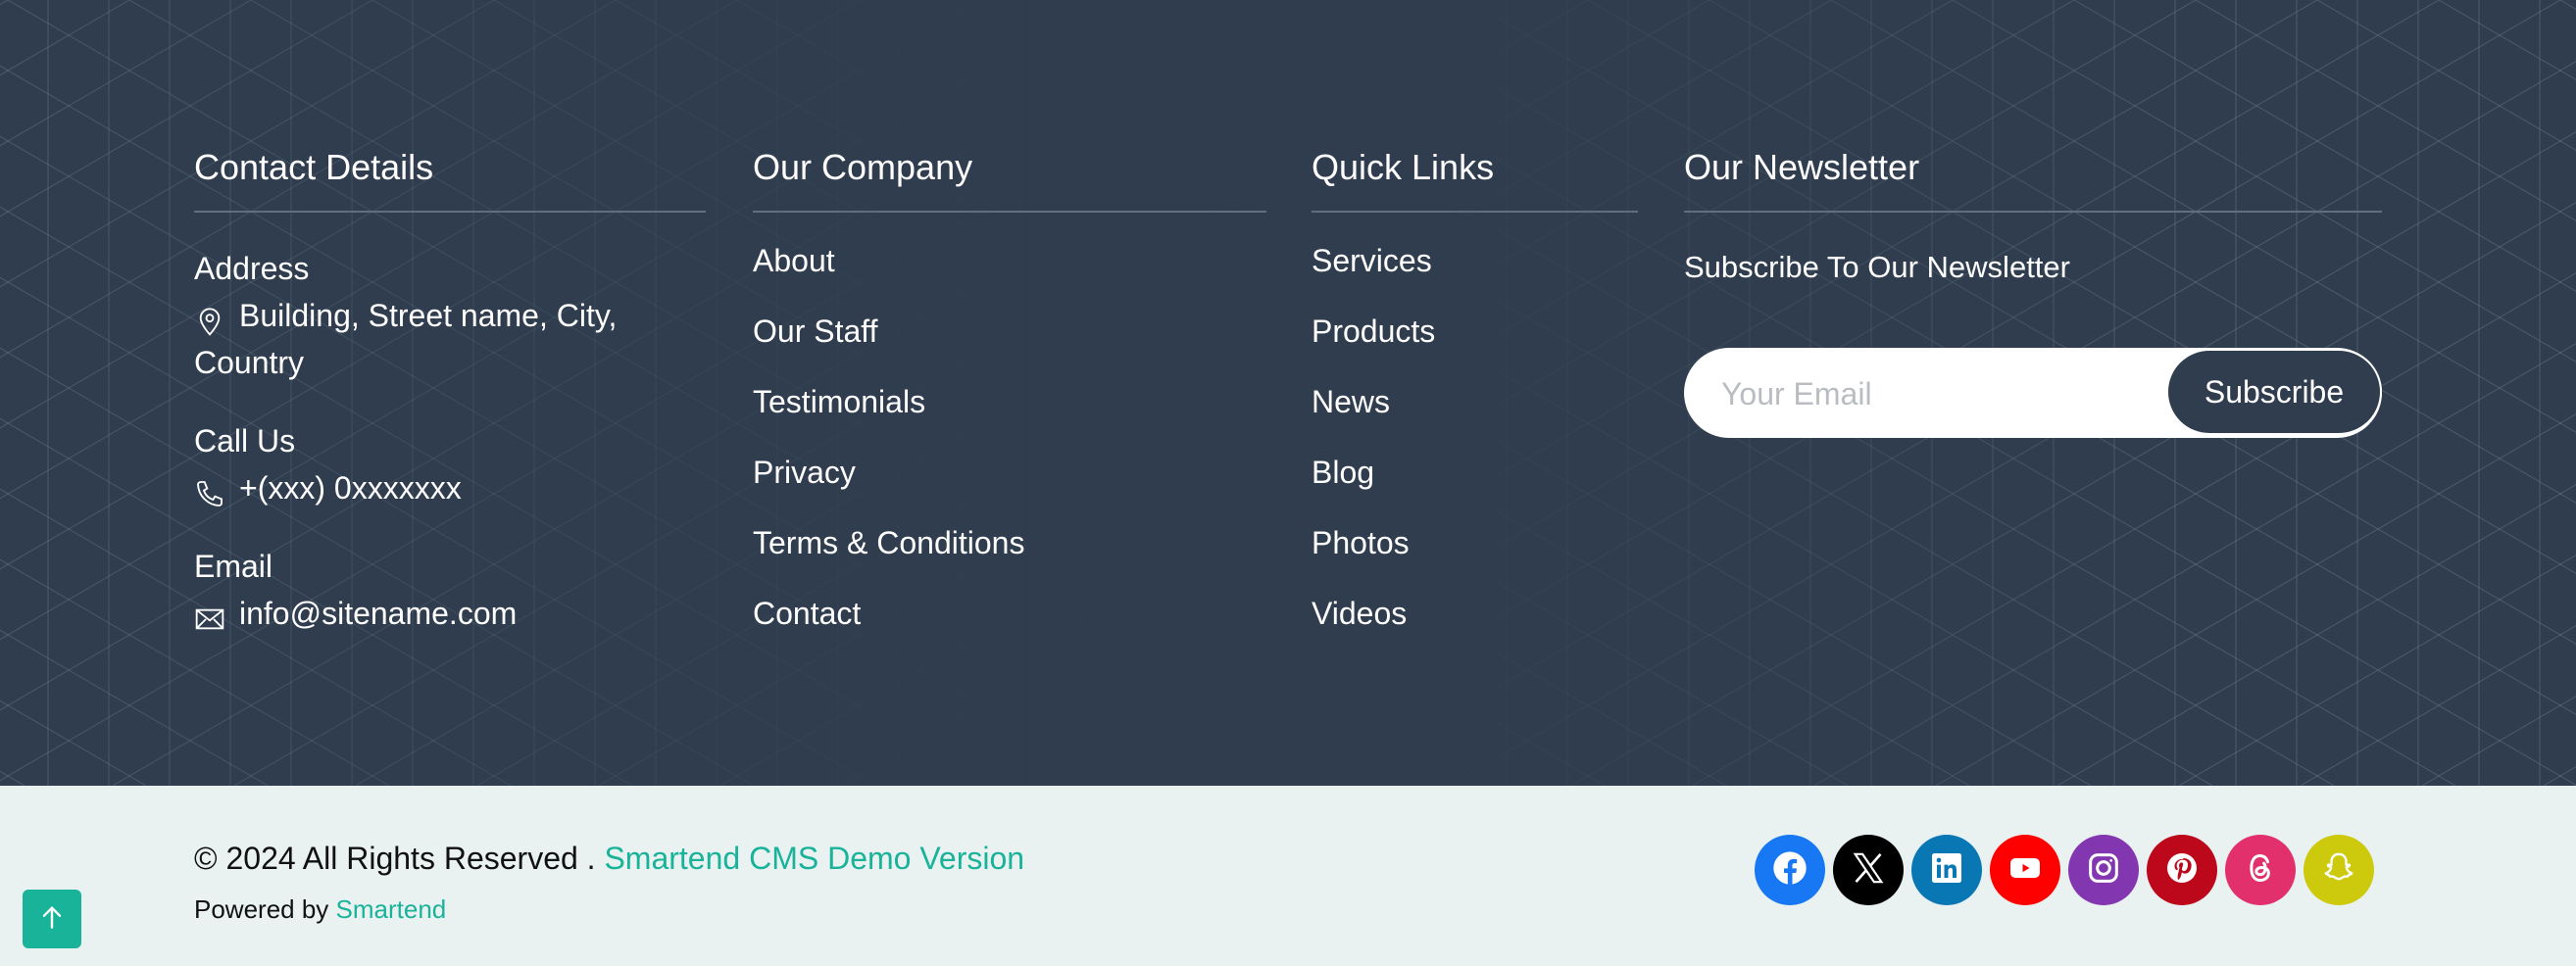  Describe the element at coordinates (233, 566) in the screenshot. I see `email-label: Email` at that location.